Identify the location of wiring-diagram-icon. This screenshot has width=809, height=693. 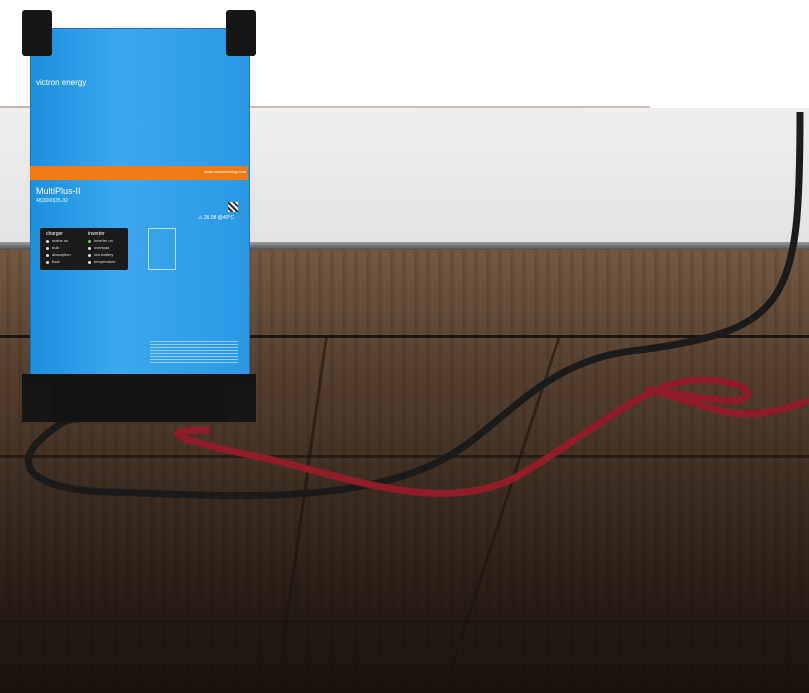
(162, 249).